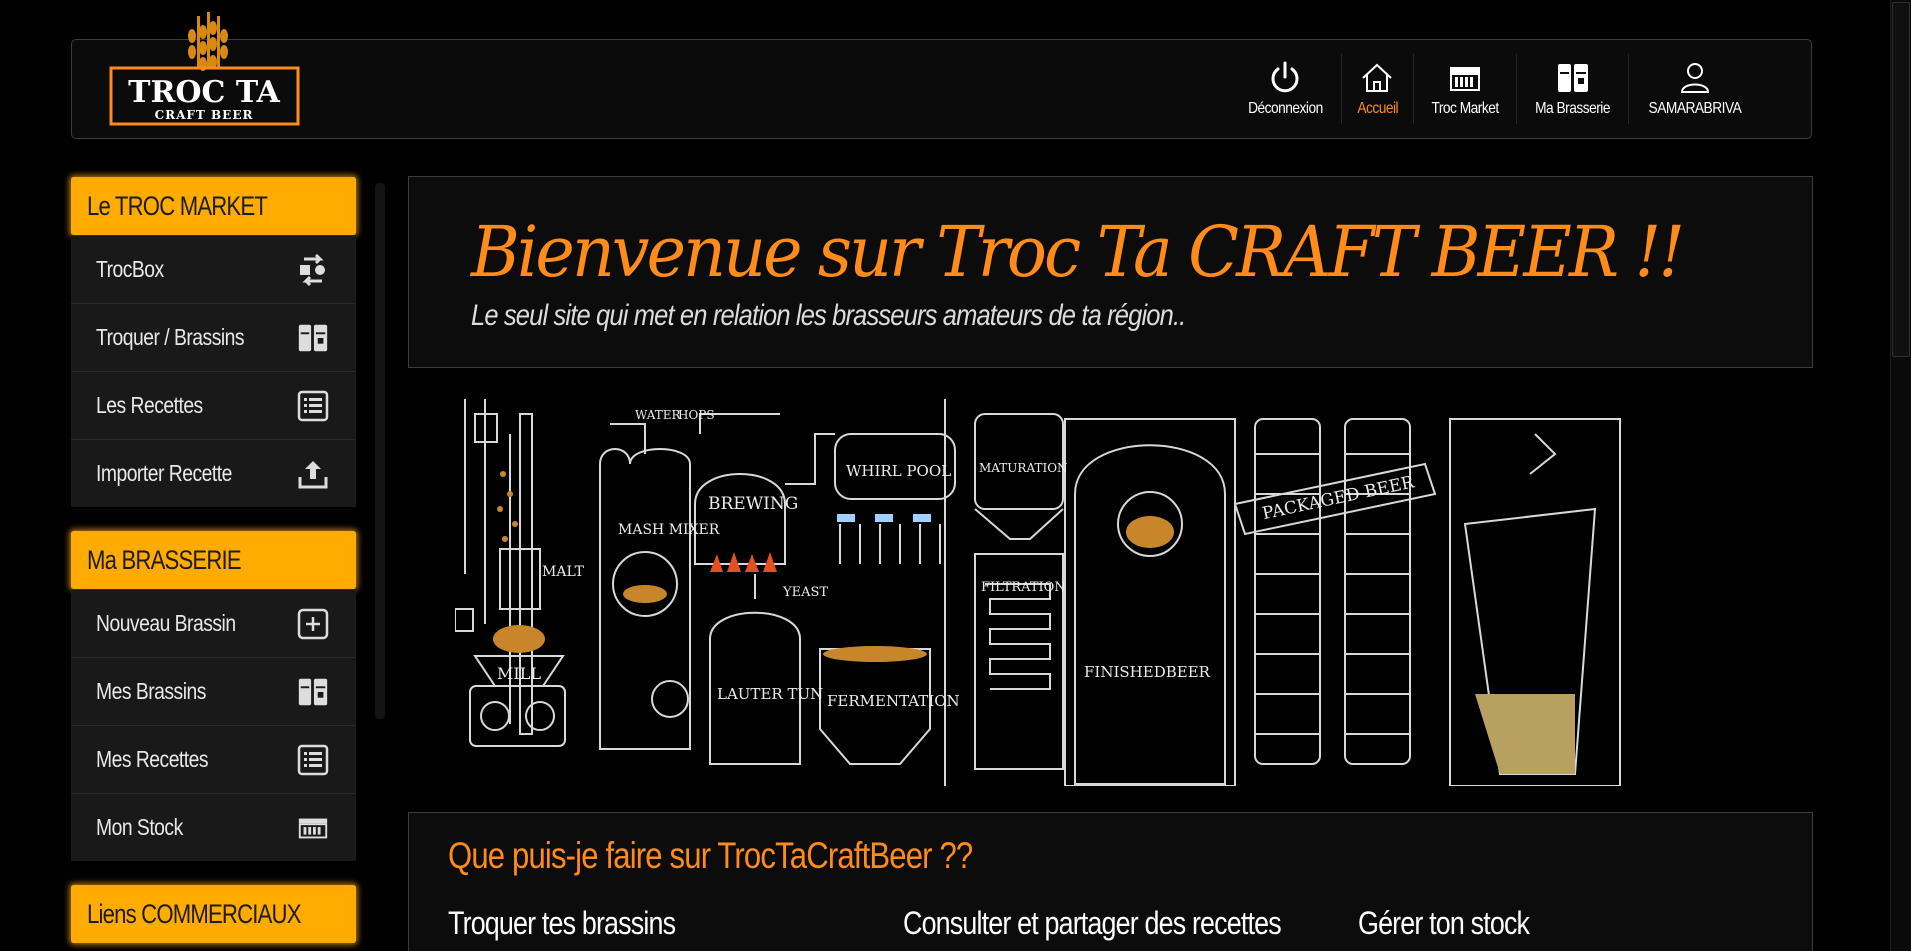 Image resolution: width=1911 pixels, height=951 pixels. Describe the element at coordinates (770, 694) in the screenshot. I see `label-lauter-tun: LAUTER TUN` at that location.